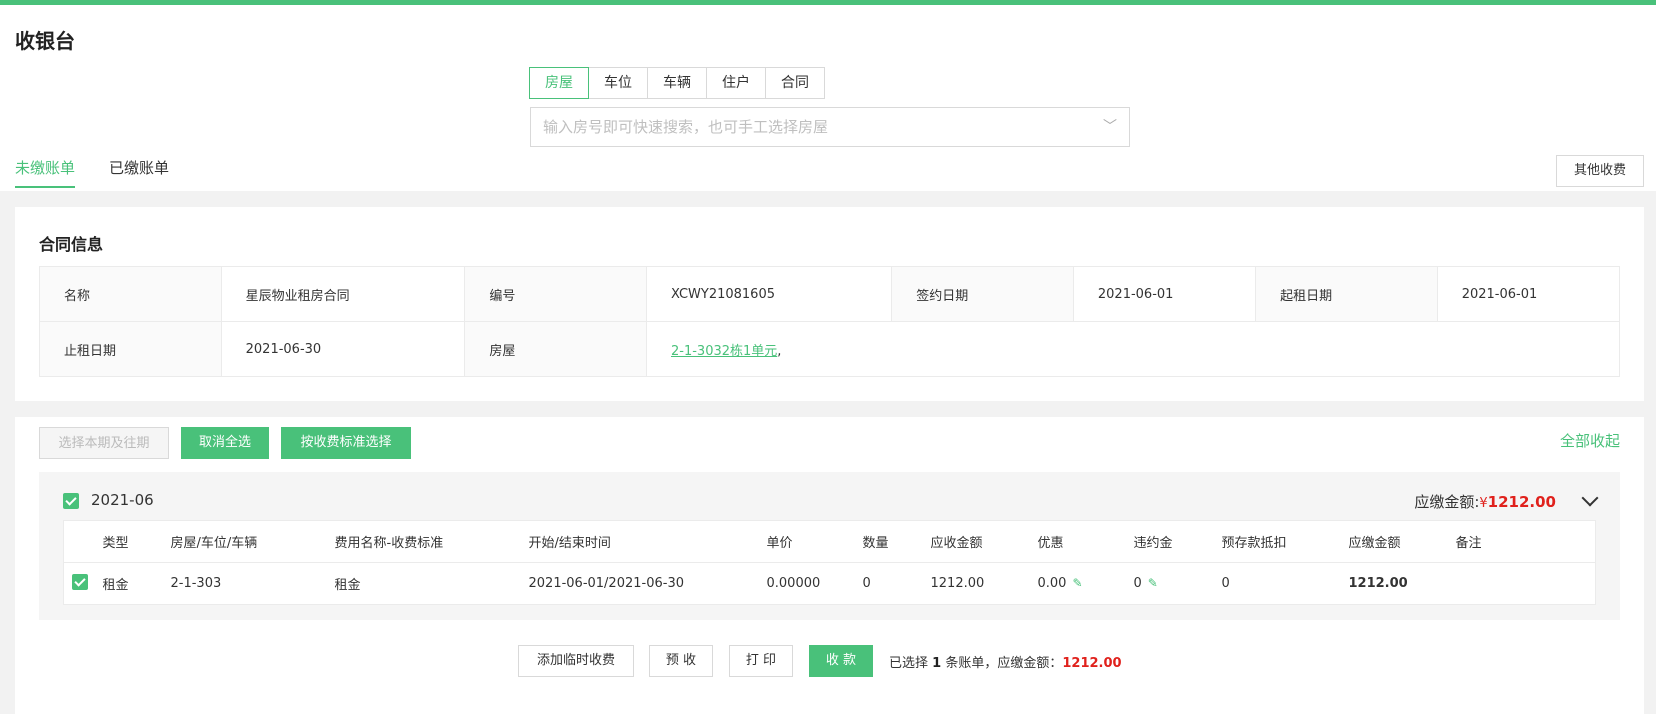 The height and width of the screenshot is (714, 1656). Describe the element at coordinates (769, 294) in the screenshot. I see `contract-code-value: XCWY21081605` at that location.